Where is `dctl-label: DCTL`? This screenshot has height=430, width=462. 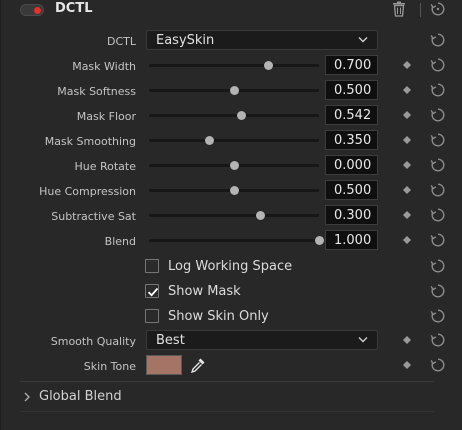 dctl-label: DCTL is located at coordinates (121, 41).